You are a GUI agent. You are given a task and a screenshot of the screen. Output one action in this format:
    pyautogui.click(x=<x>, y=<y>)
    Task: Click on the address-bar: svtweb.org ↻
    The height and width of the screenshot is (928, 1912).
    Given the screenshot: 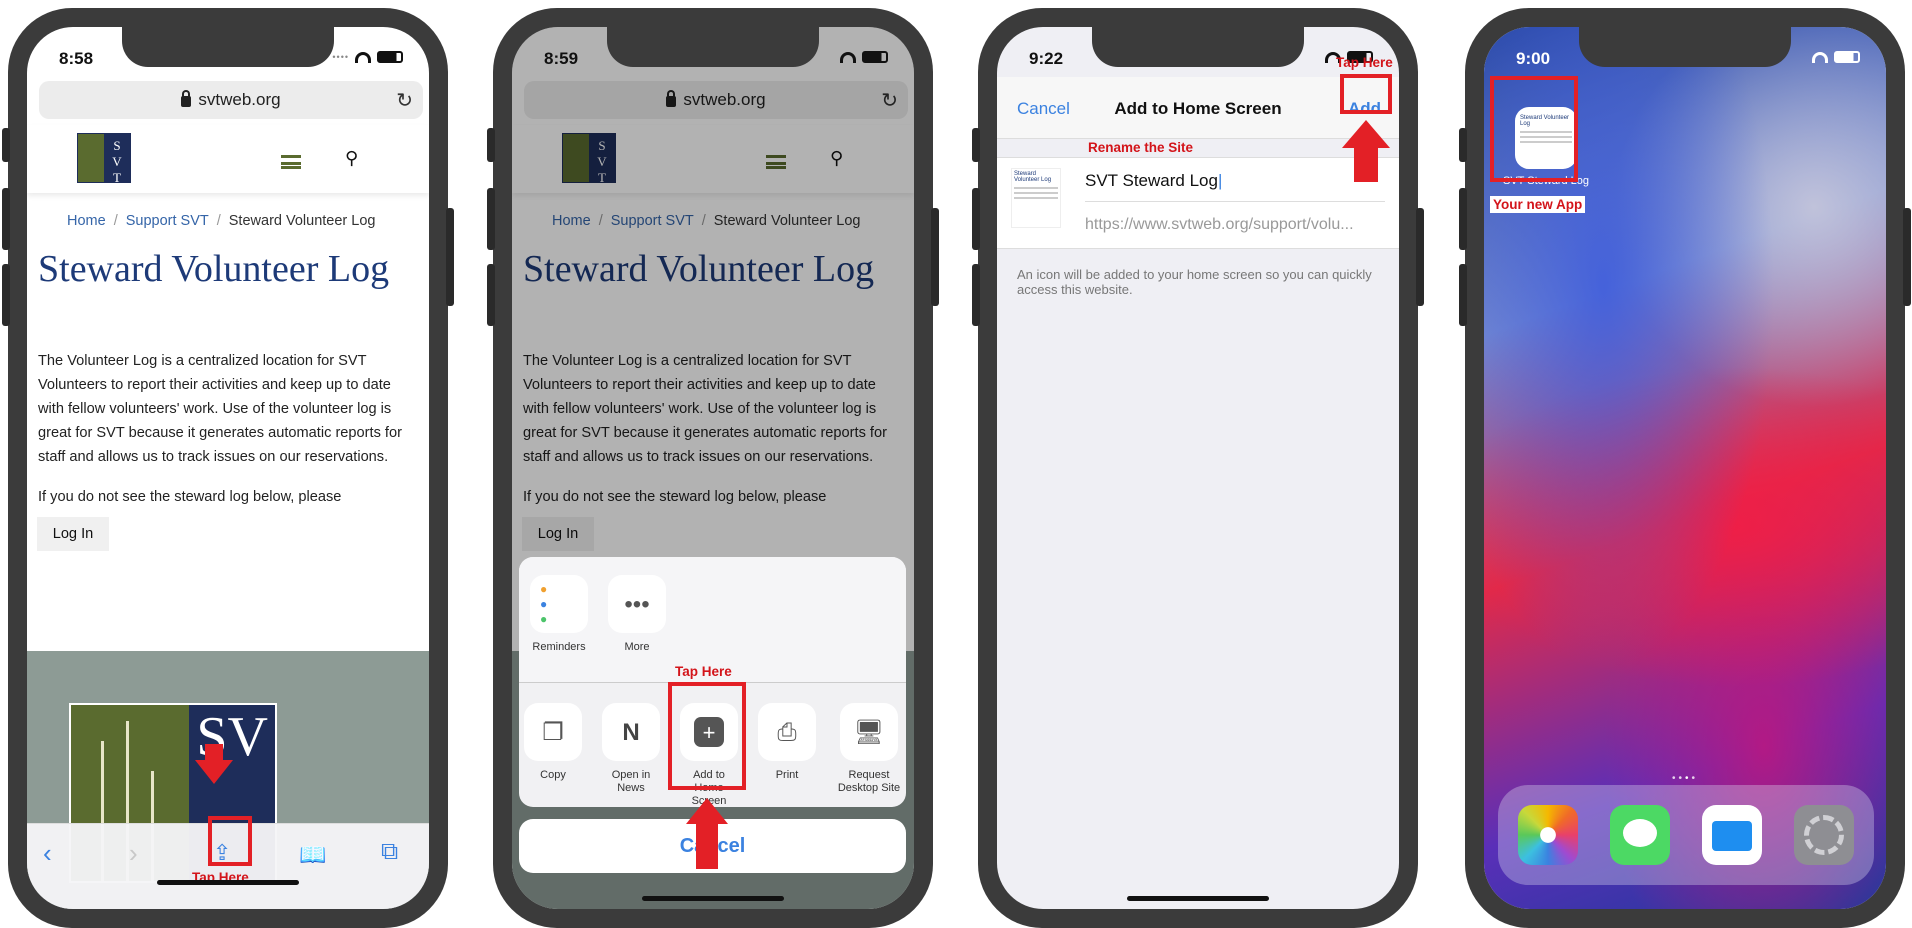 What is the action you would take?
    pyautogui.click(x=231, y=100)
    